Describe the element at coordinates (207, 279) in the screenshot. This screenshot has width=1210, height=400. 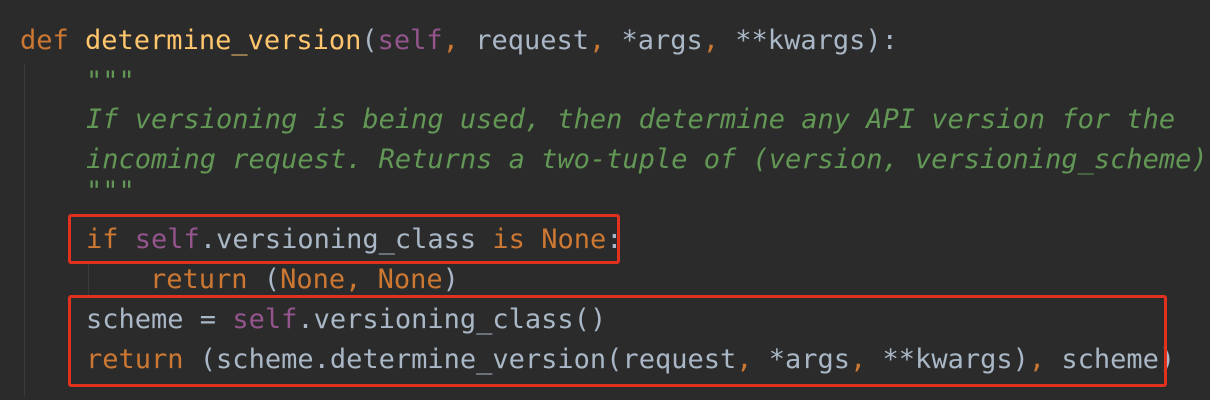
I see `keyword-return: return` at that location.